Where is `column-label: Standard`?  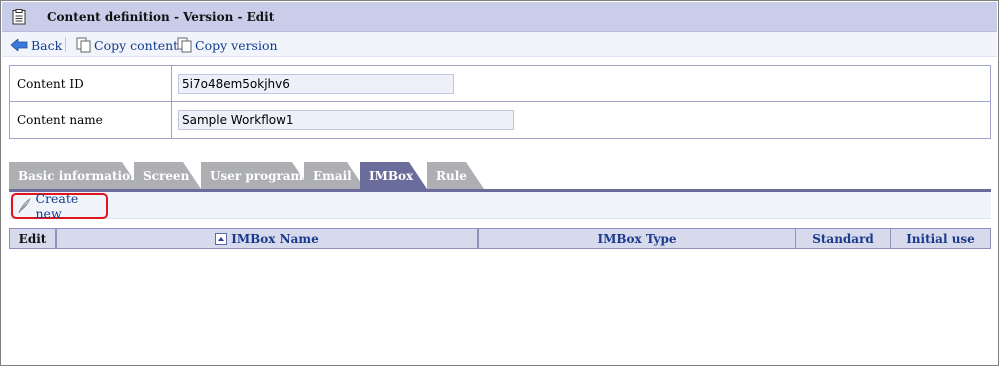
column-label: Standard is located at coordinates (843, 238).